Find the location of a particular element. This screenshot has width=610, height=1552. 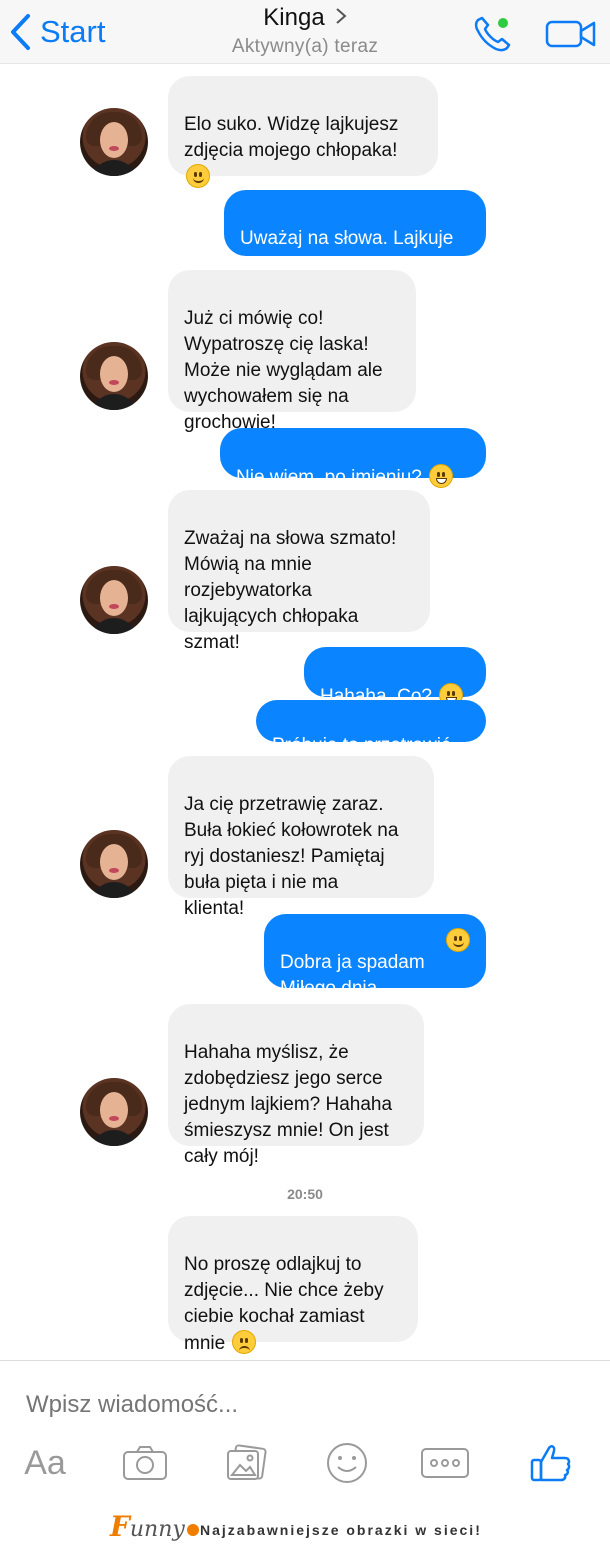

thumbs-up-icon is located at coordinates (551, 1463).